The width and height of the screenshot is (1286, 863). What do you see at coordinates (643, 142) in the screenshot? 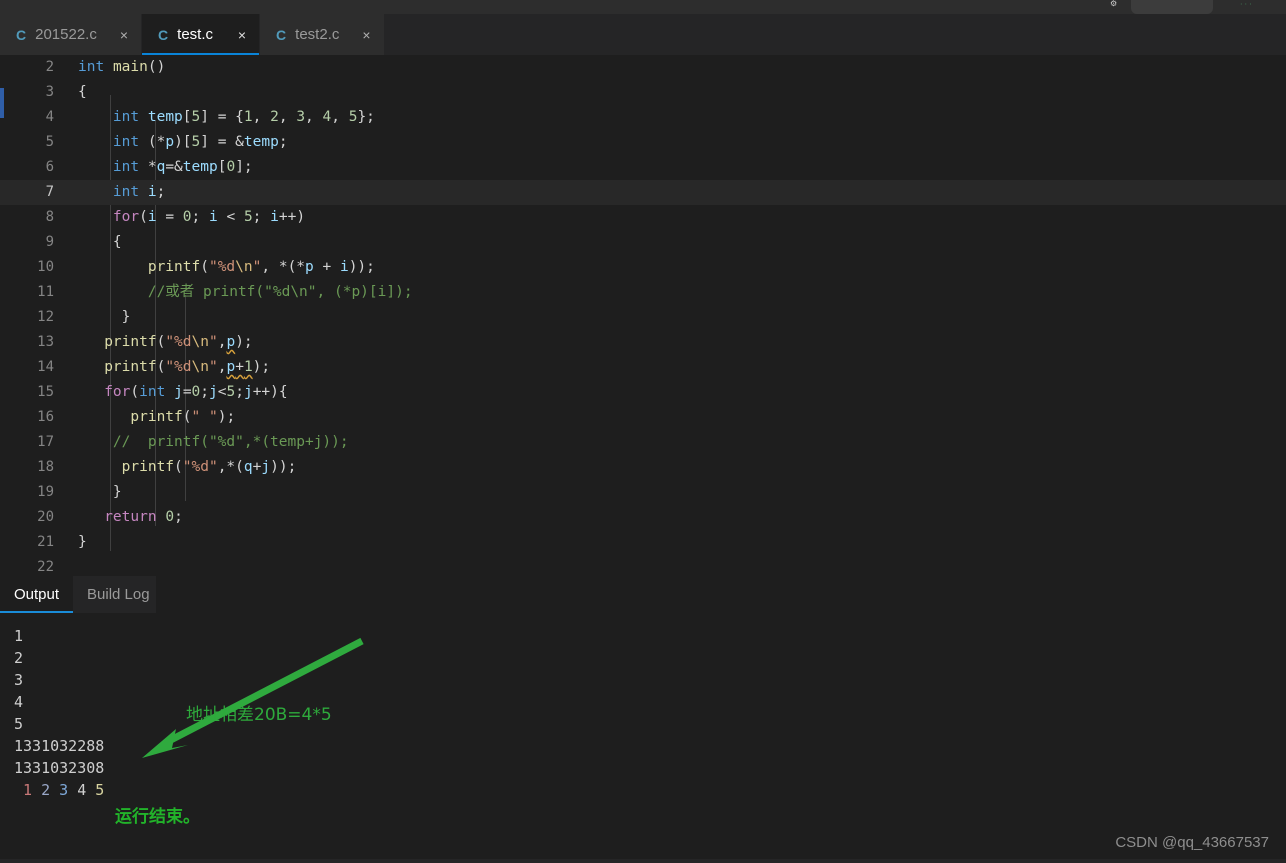
I see `code-line: 5 int (*p)[5] = &temp;` at bounding box center [643, 142].